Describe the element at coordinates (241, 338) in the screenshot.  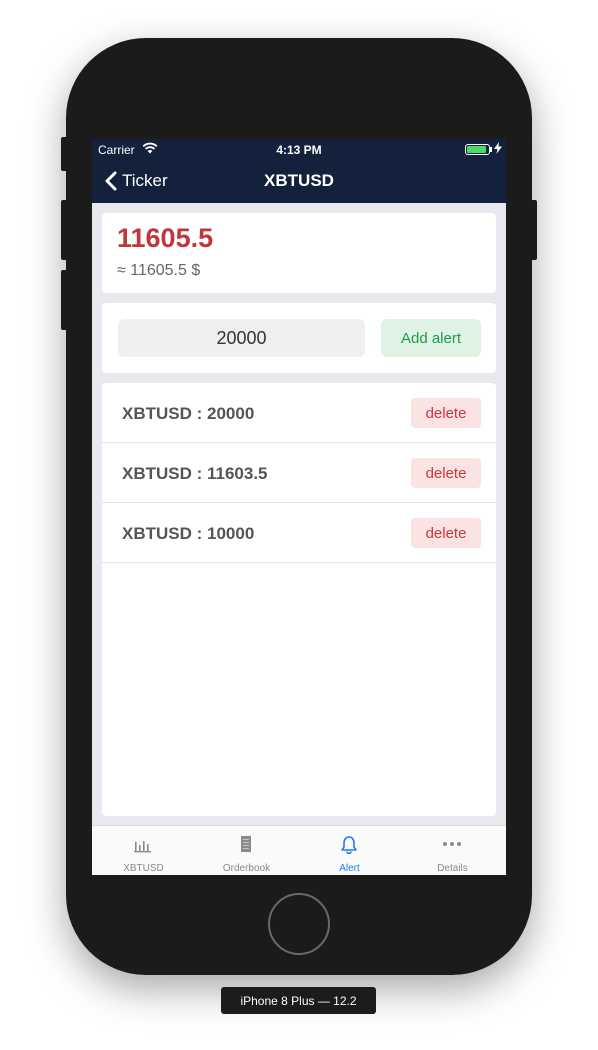
I see `alert-price-input` at that location.